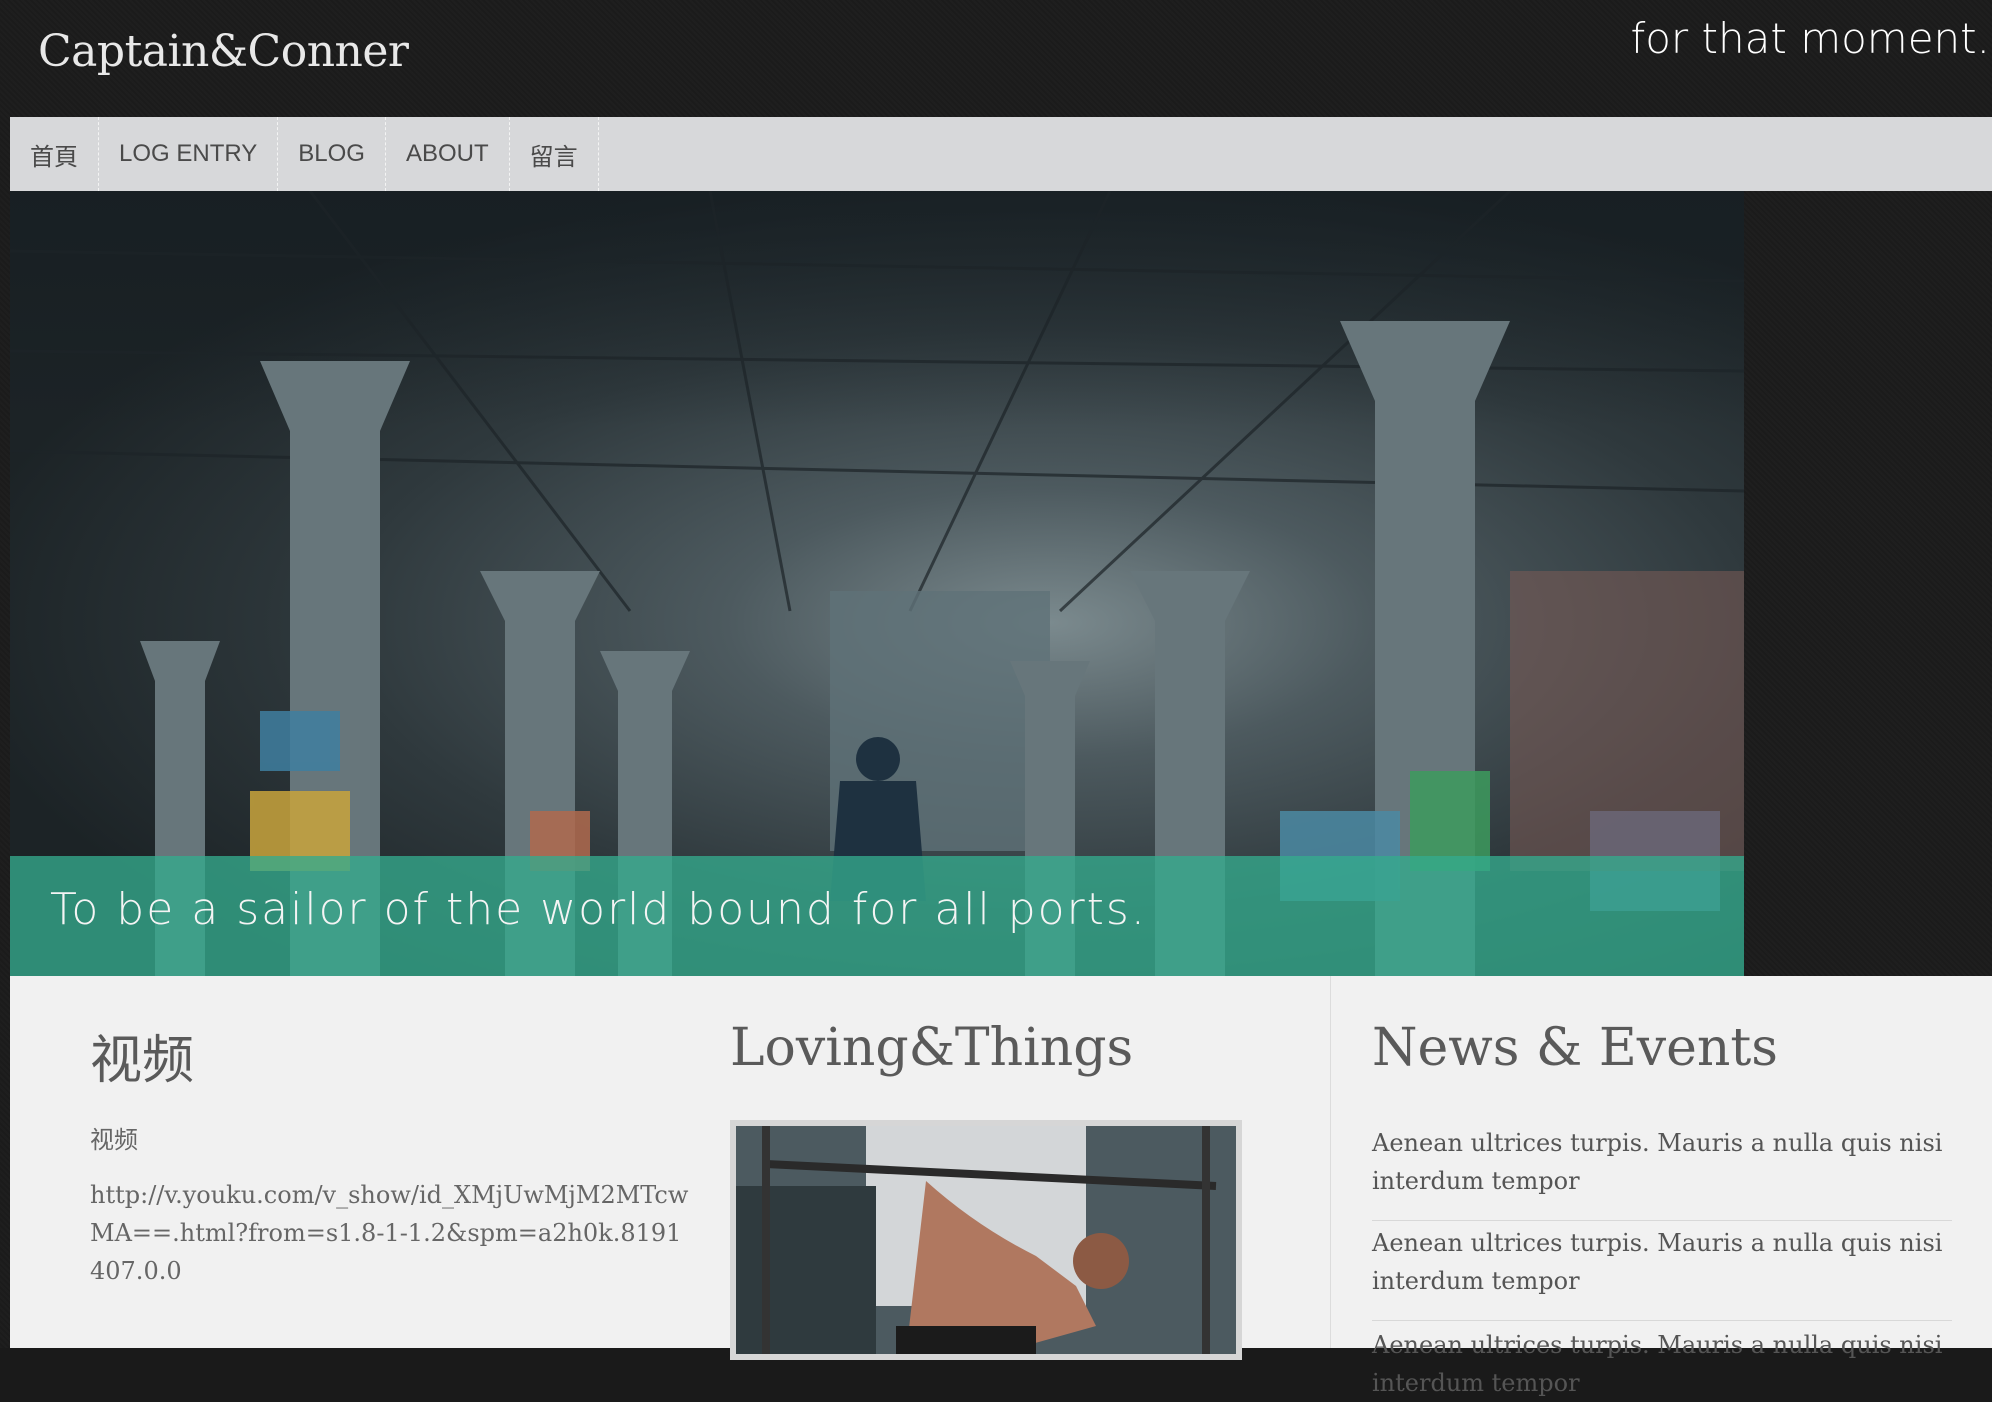  What do you see at coordinates (114, 1140) in the screenshot?
I see `video-label: 视频` at bounding box center [114, 1140].